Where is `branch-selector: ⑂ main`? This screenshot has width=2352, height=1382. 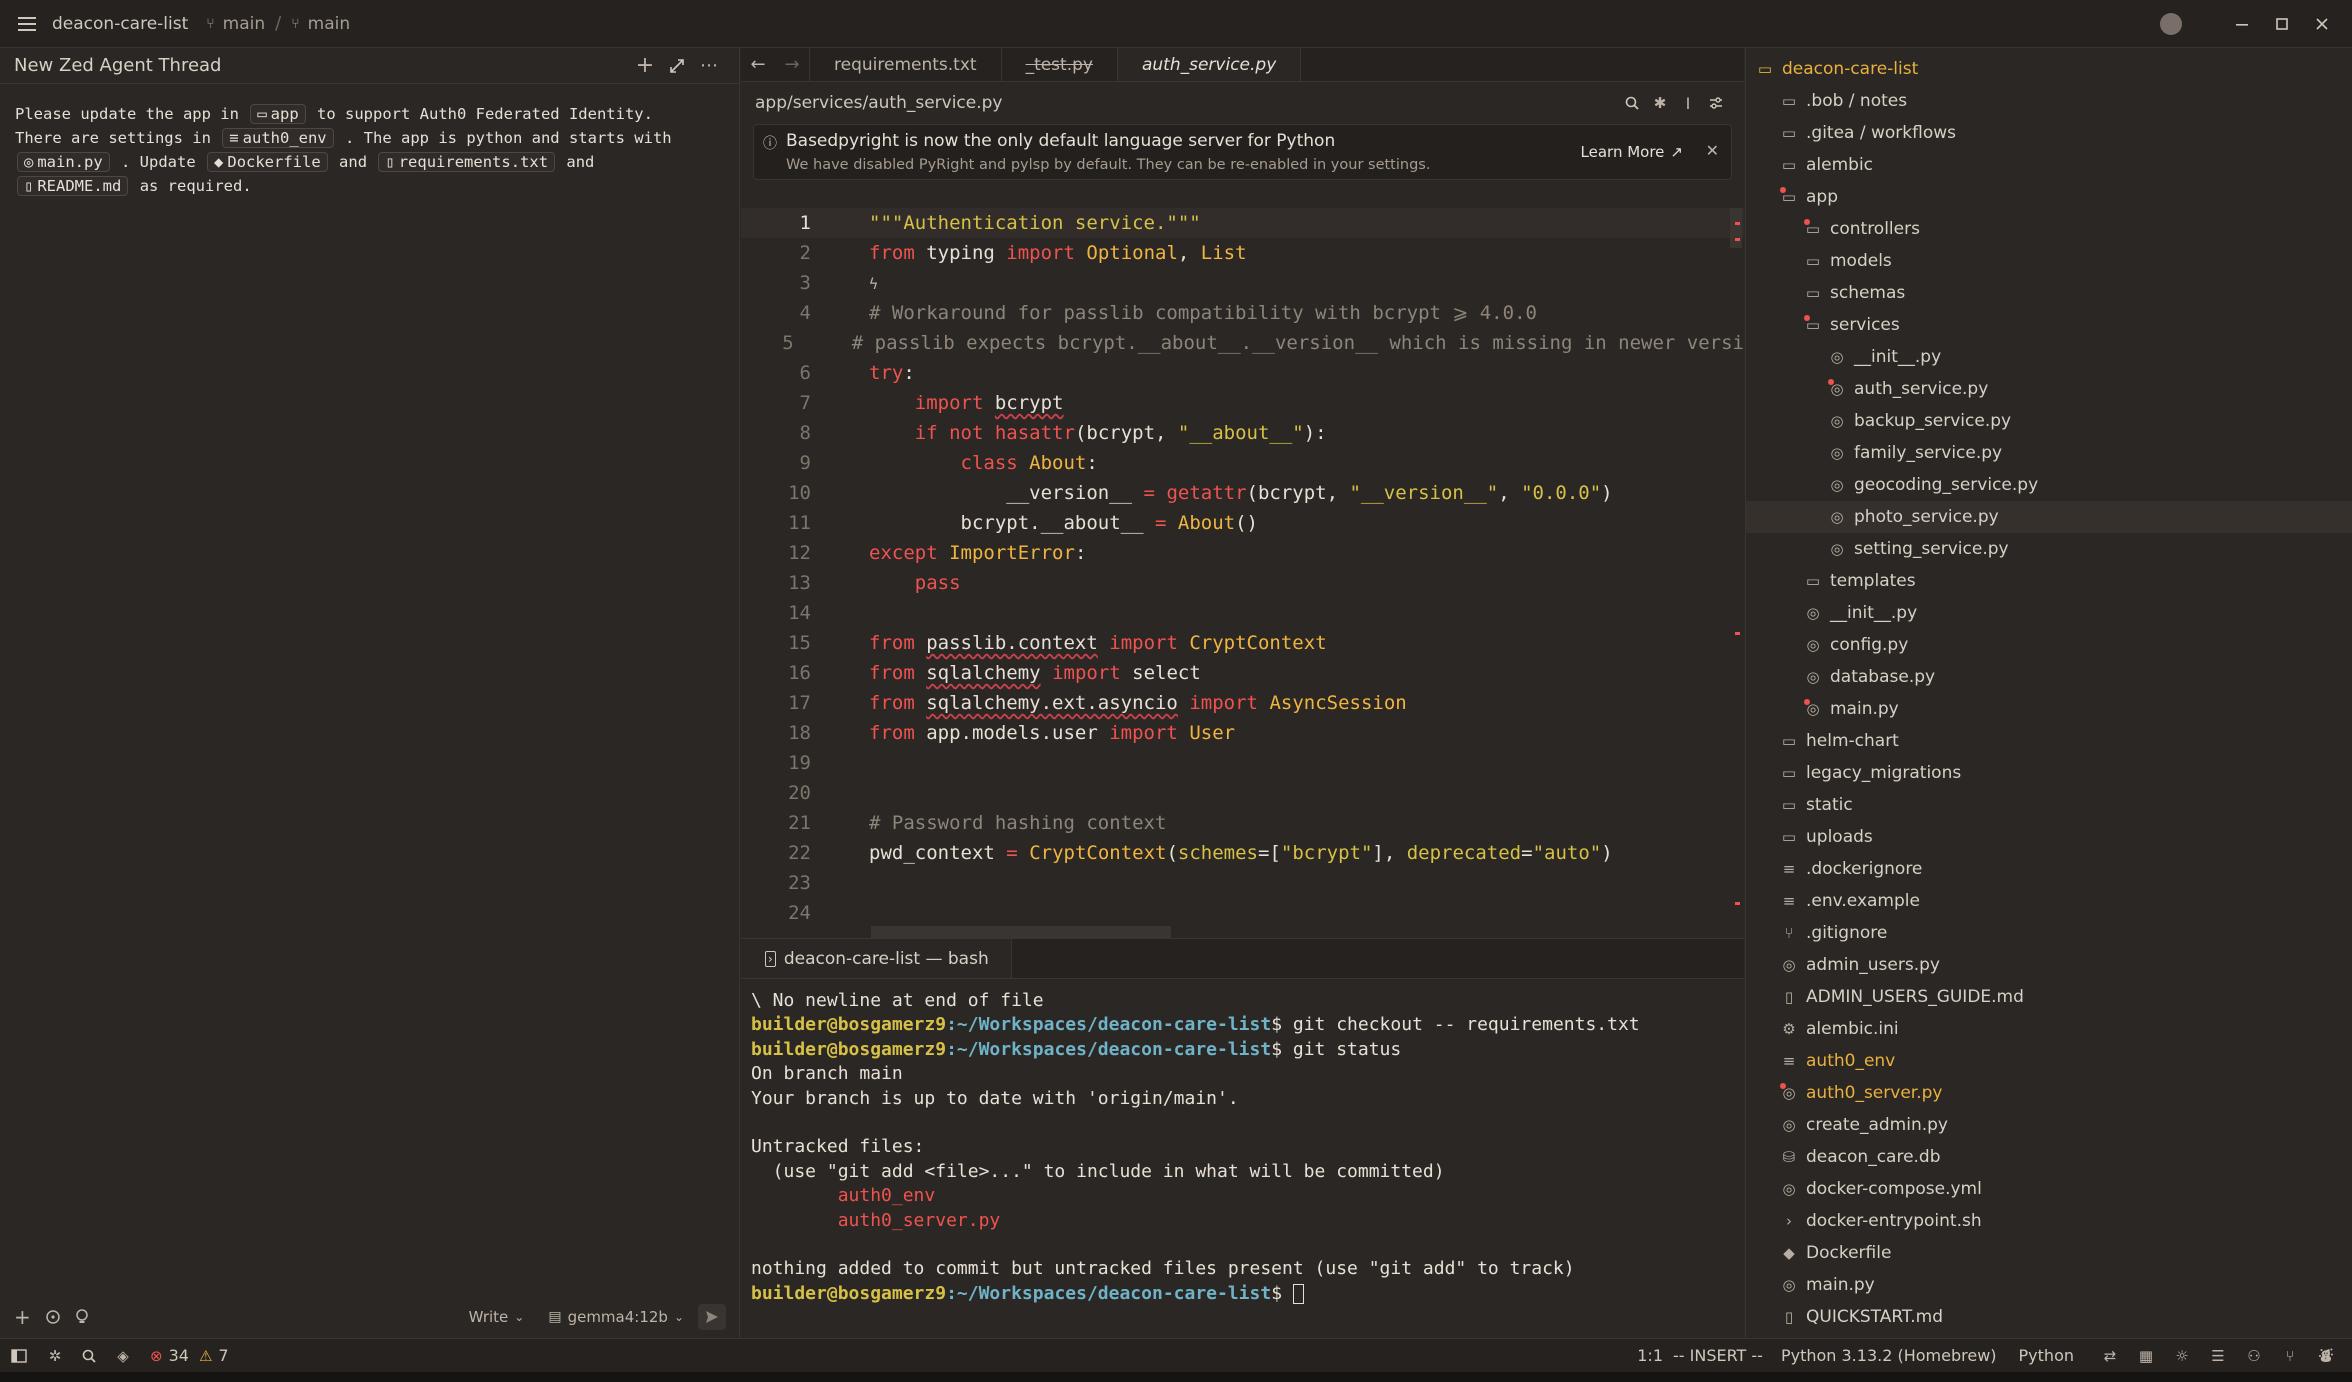 branch-selector: ⑂ main is located at coordinates (235, 24).